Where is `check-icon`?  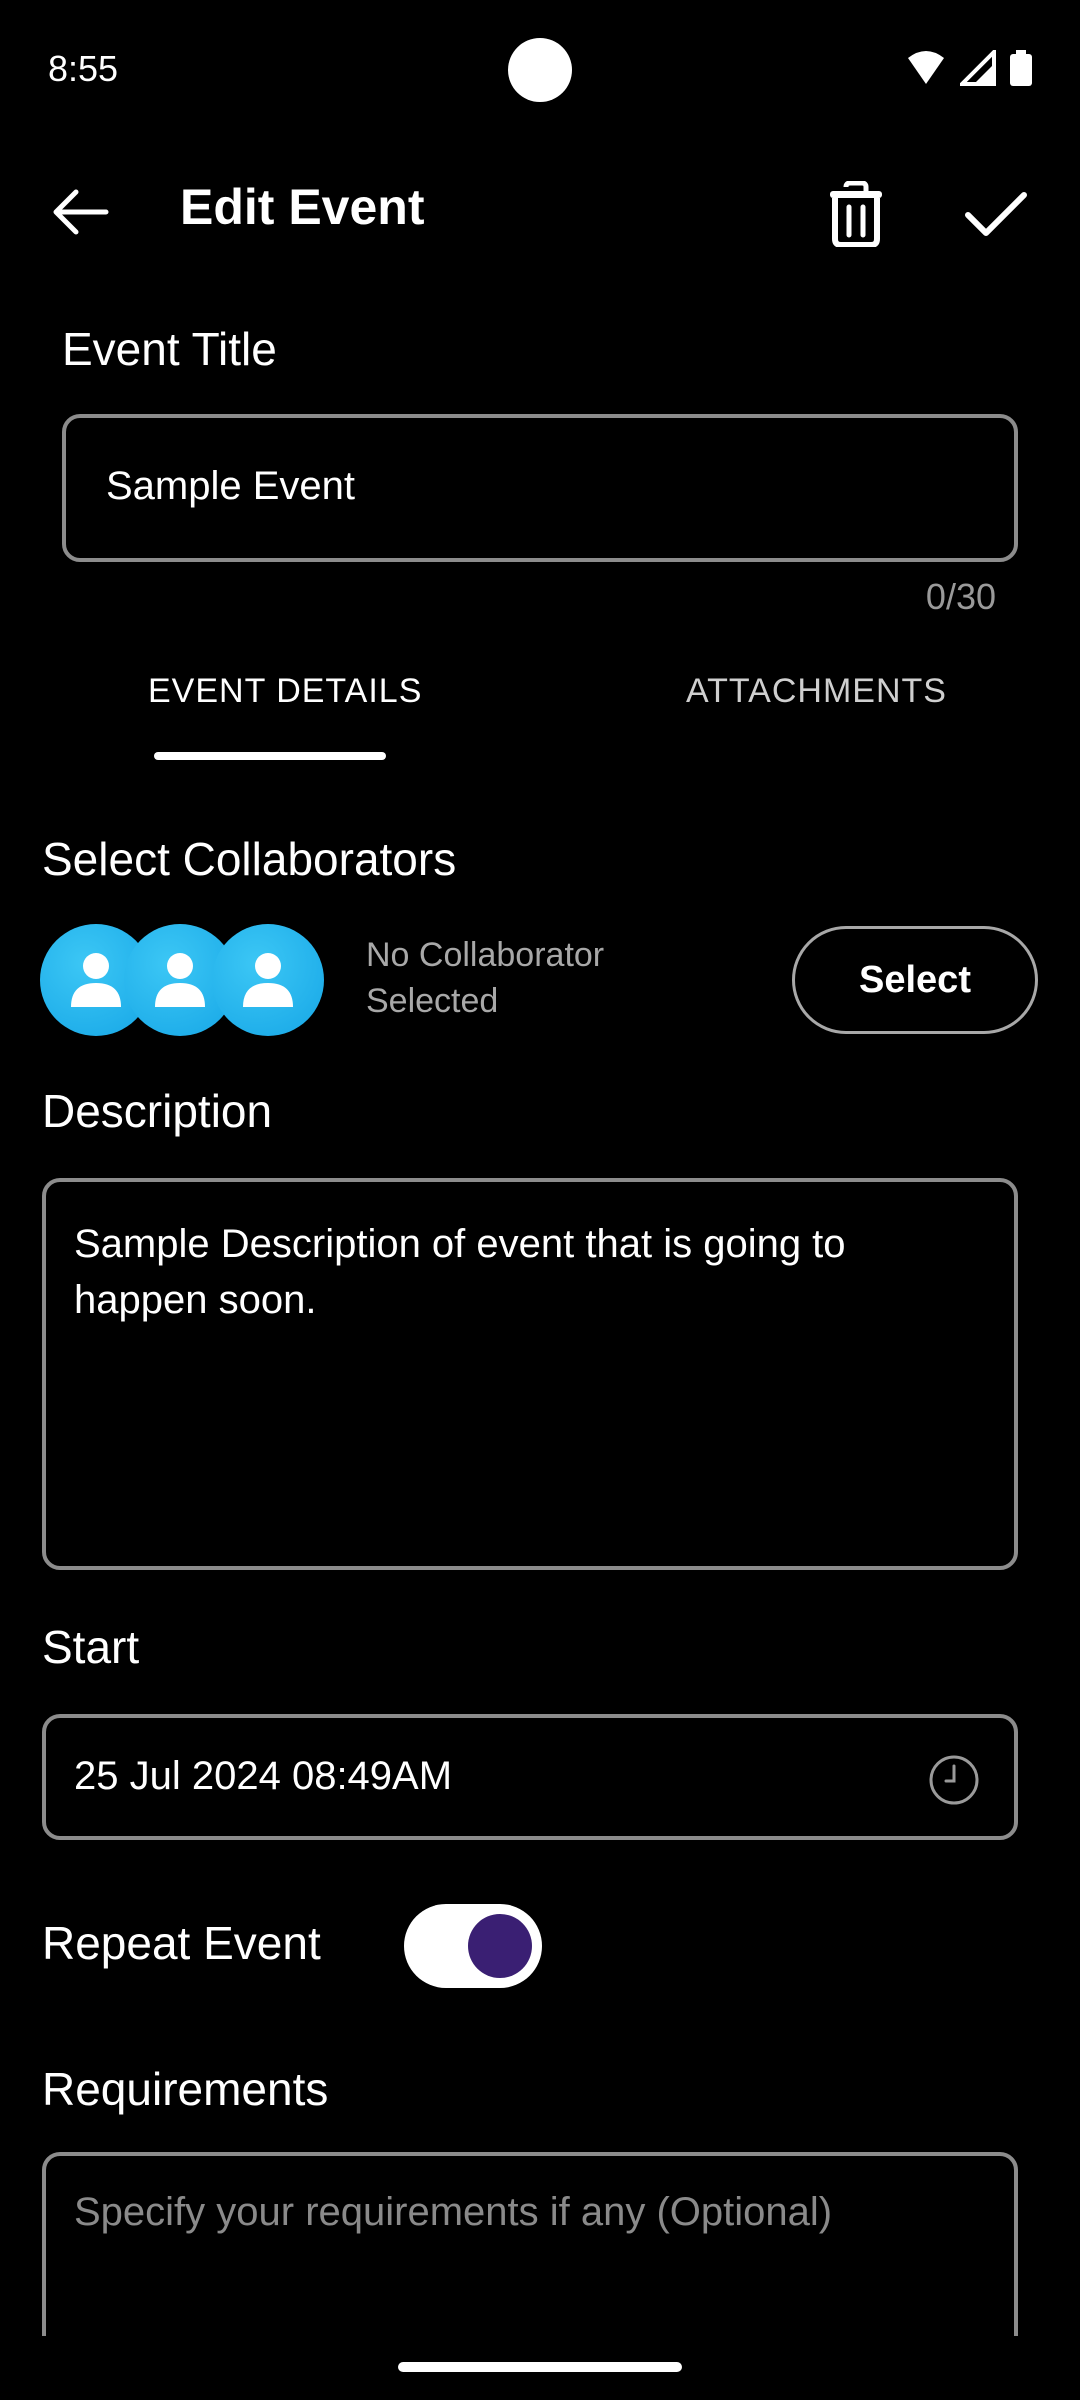 check-icon is located at coordinates (996, 214).